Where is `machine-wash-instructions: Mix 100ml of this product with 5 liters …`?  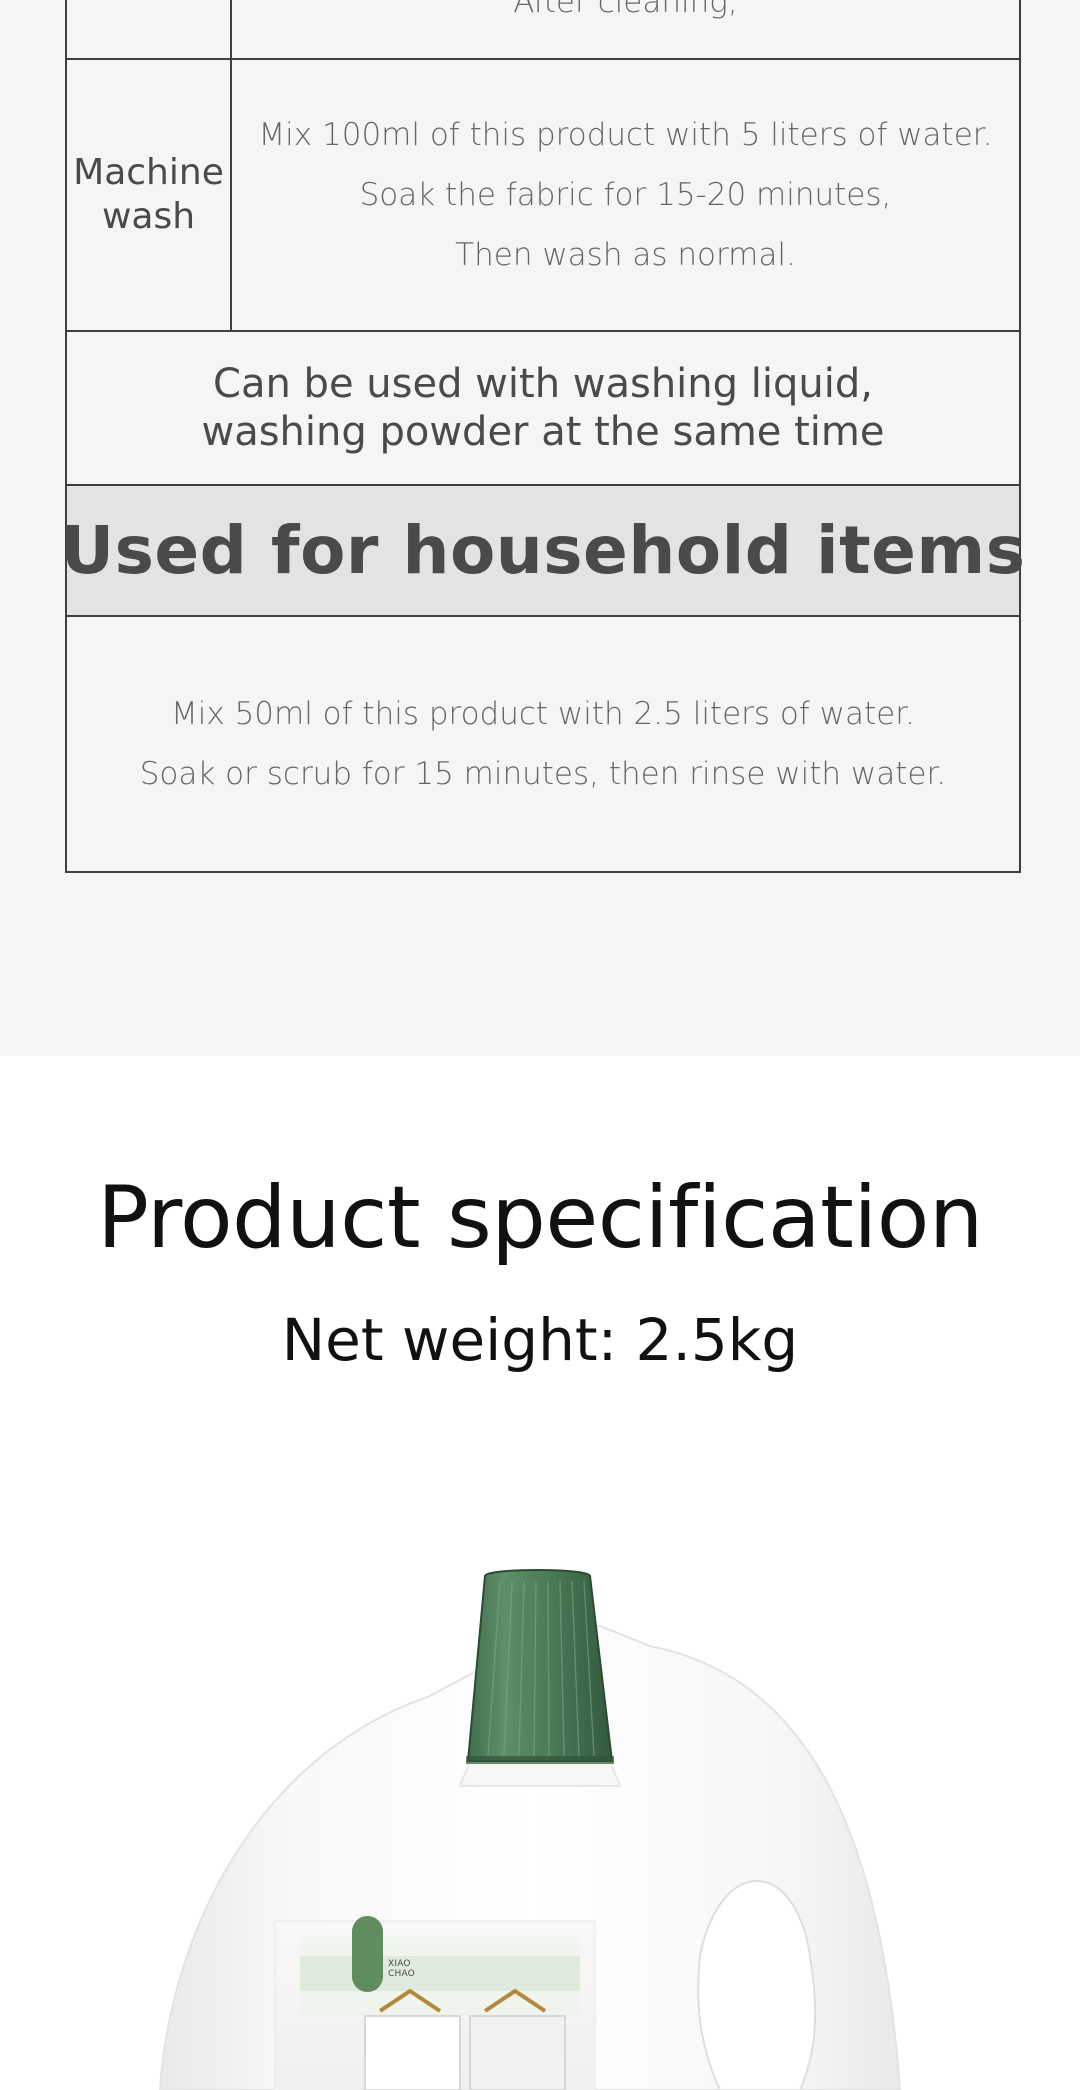 machine-wash-instructions: Mix 100ml of this product with 5 liters … is located at coordinates (625, 195).